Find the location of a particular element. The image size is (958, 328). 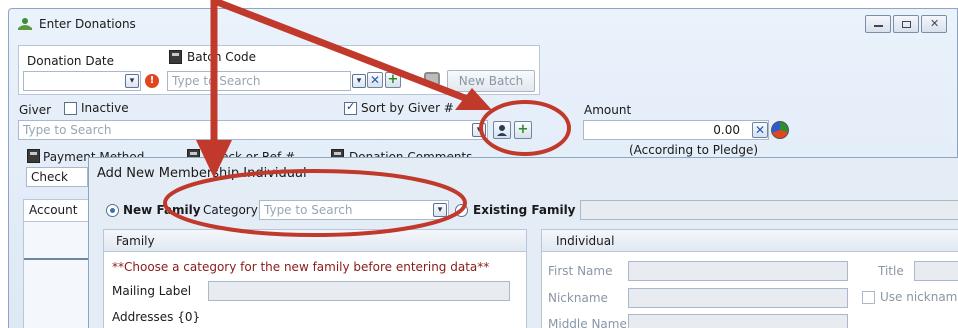

batch-code-icon is located at coordinates (175, 57).